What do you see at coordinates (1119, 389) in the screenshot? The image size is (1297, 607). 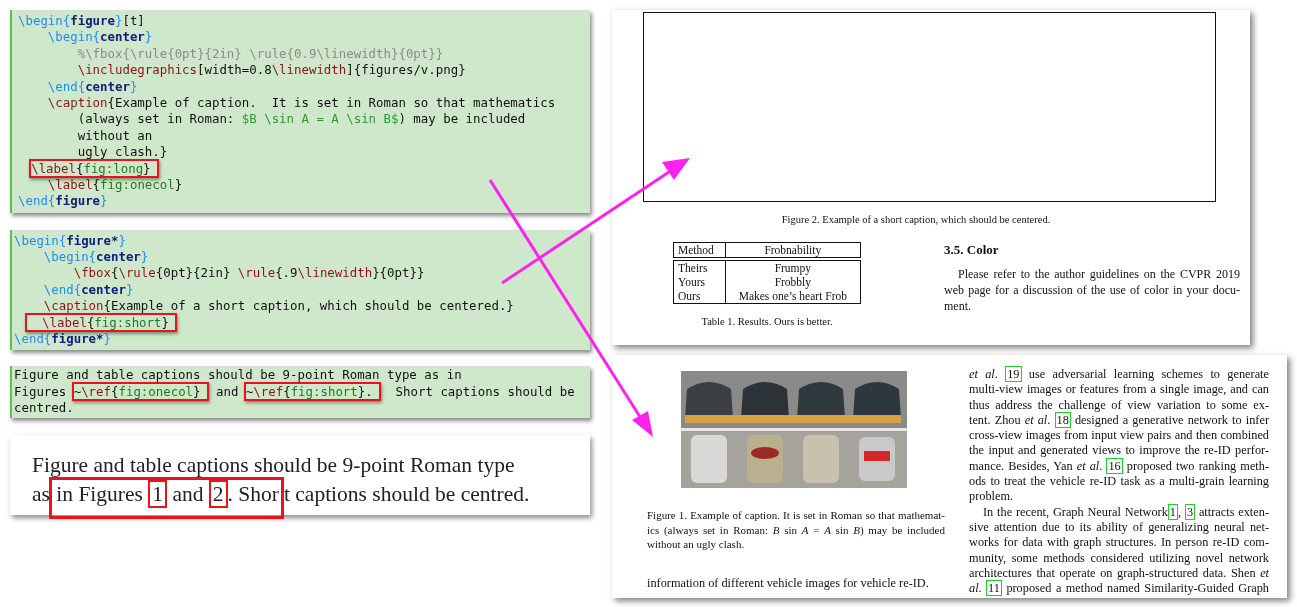 I see `body-text: multi-view images or features from a single image, and can` at bounding box center [1119, 389].